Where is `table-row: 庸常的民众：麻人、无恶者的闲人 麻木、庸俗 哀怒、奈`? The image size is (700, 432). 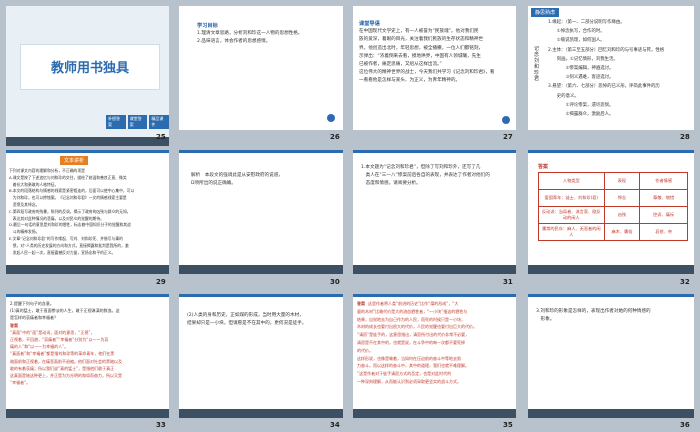
table-row: 庸常的民众：麻人、无恶者的闲人 麻木、庸俗 哀怒、奈 is located at coordinates (613, 232).